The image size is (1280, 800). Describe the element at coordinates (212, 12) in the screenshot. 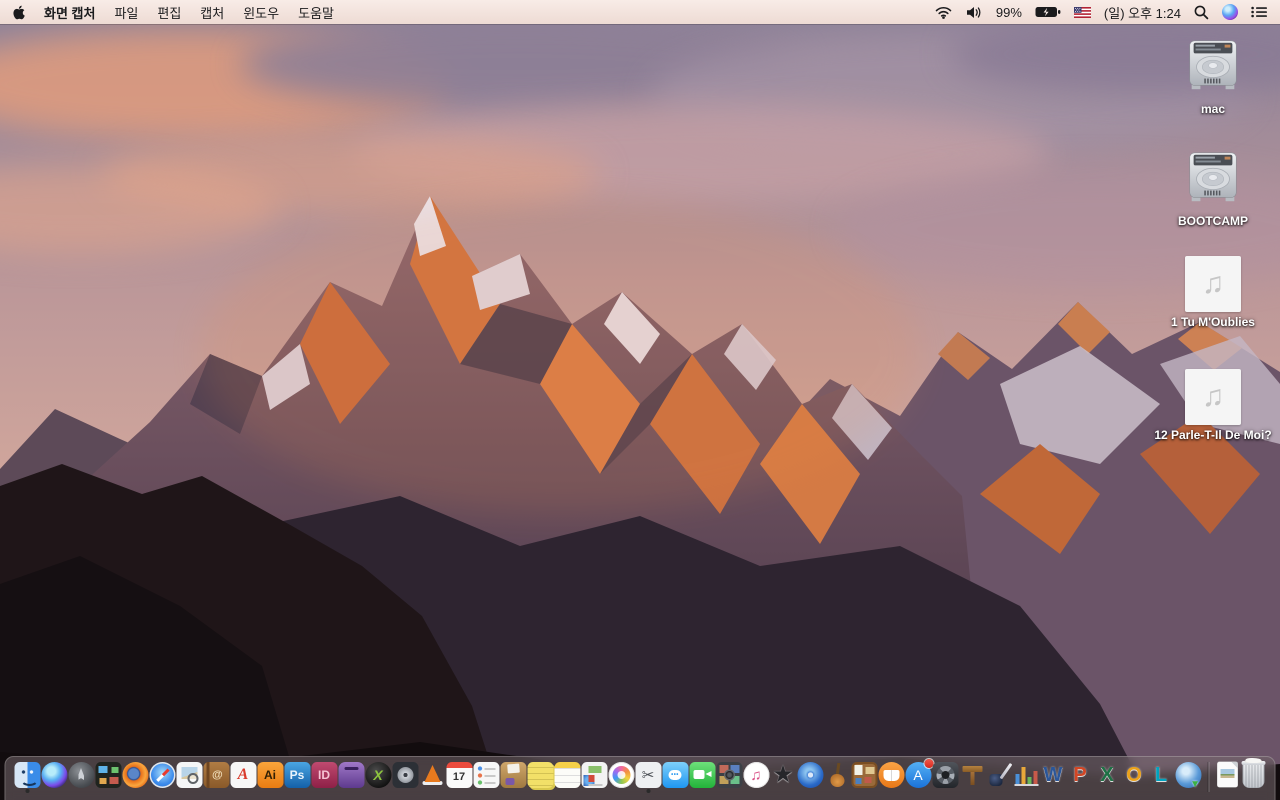

I see `menu-item-2: 캡처` at that location.